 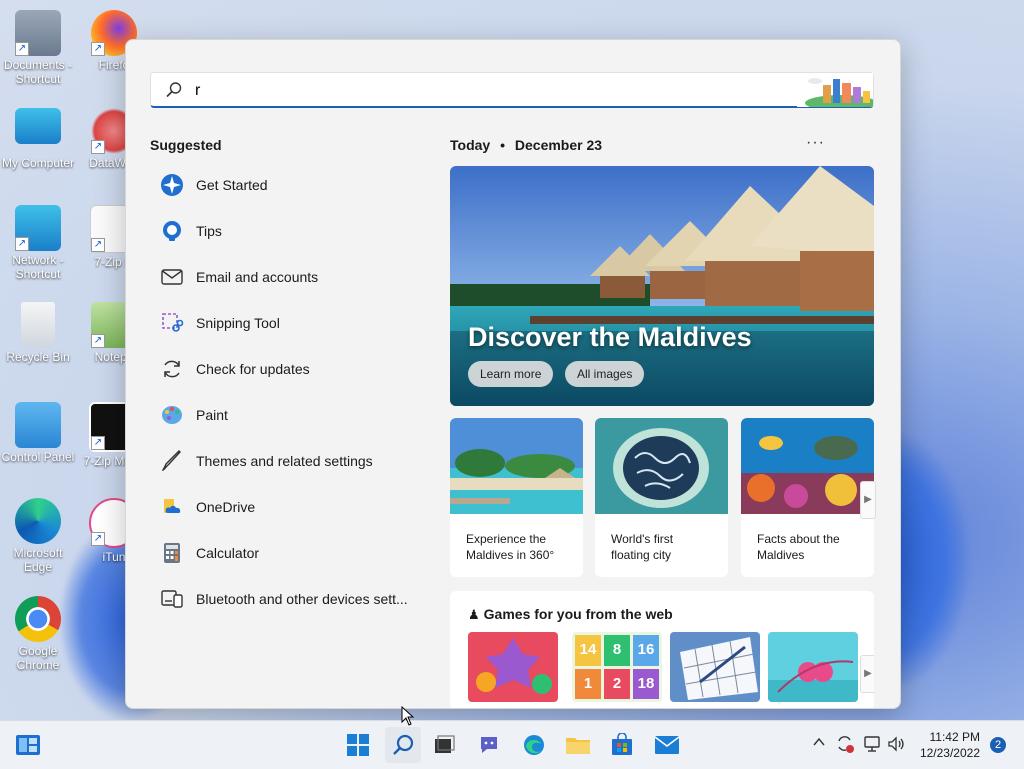 I want to click on store-button, so click(x=622, y=745).